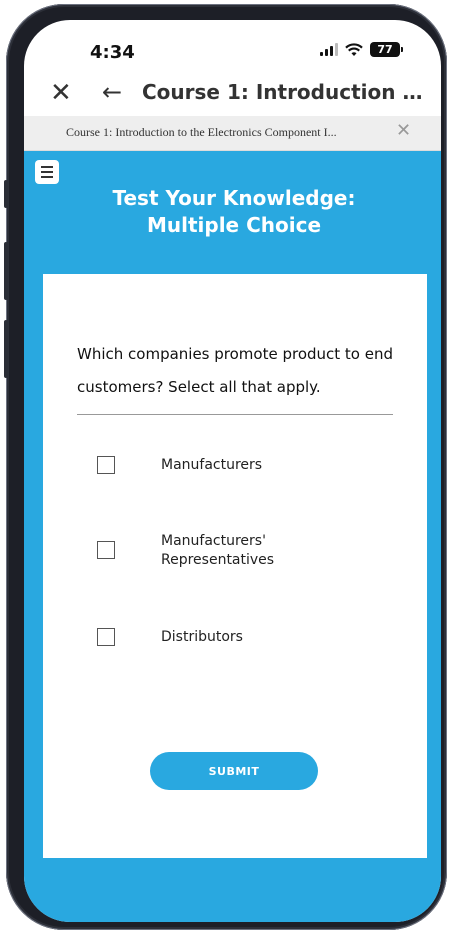 This screenshot has width=453, height=934. I want to click on silent-switch, so click(6, 194).